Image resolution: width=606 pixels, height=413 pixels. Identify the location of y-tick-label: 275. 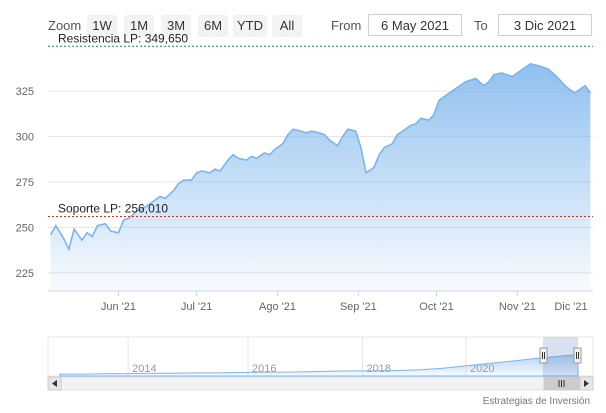
(25, 183).